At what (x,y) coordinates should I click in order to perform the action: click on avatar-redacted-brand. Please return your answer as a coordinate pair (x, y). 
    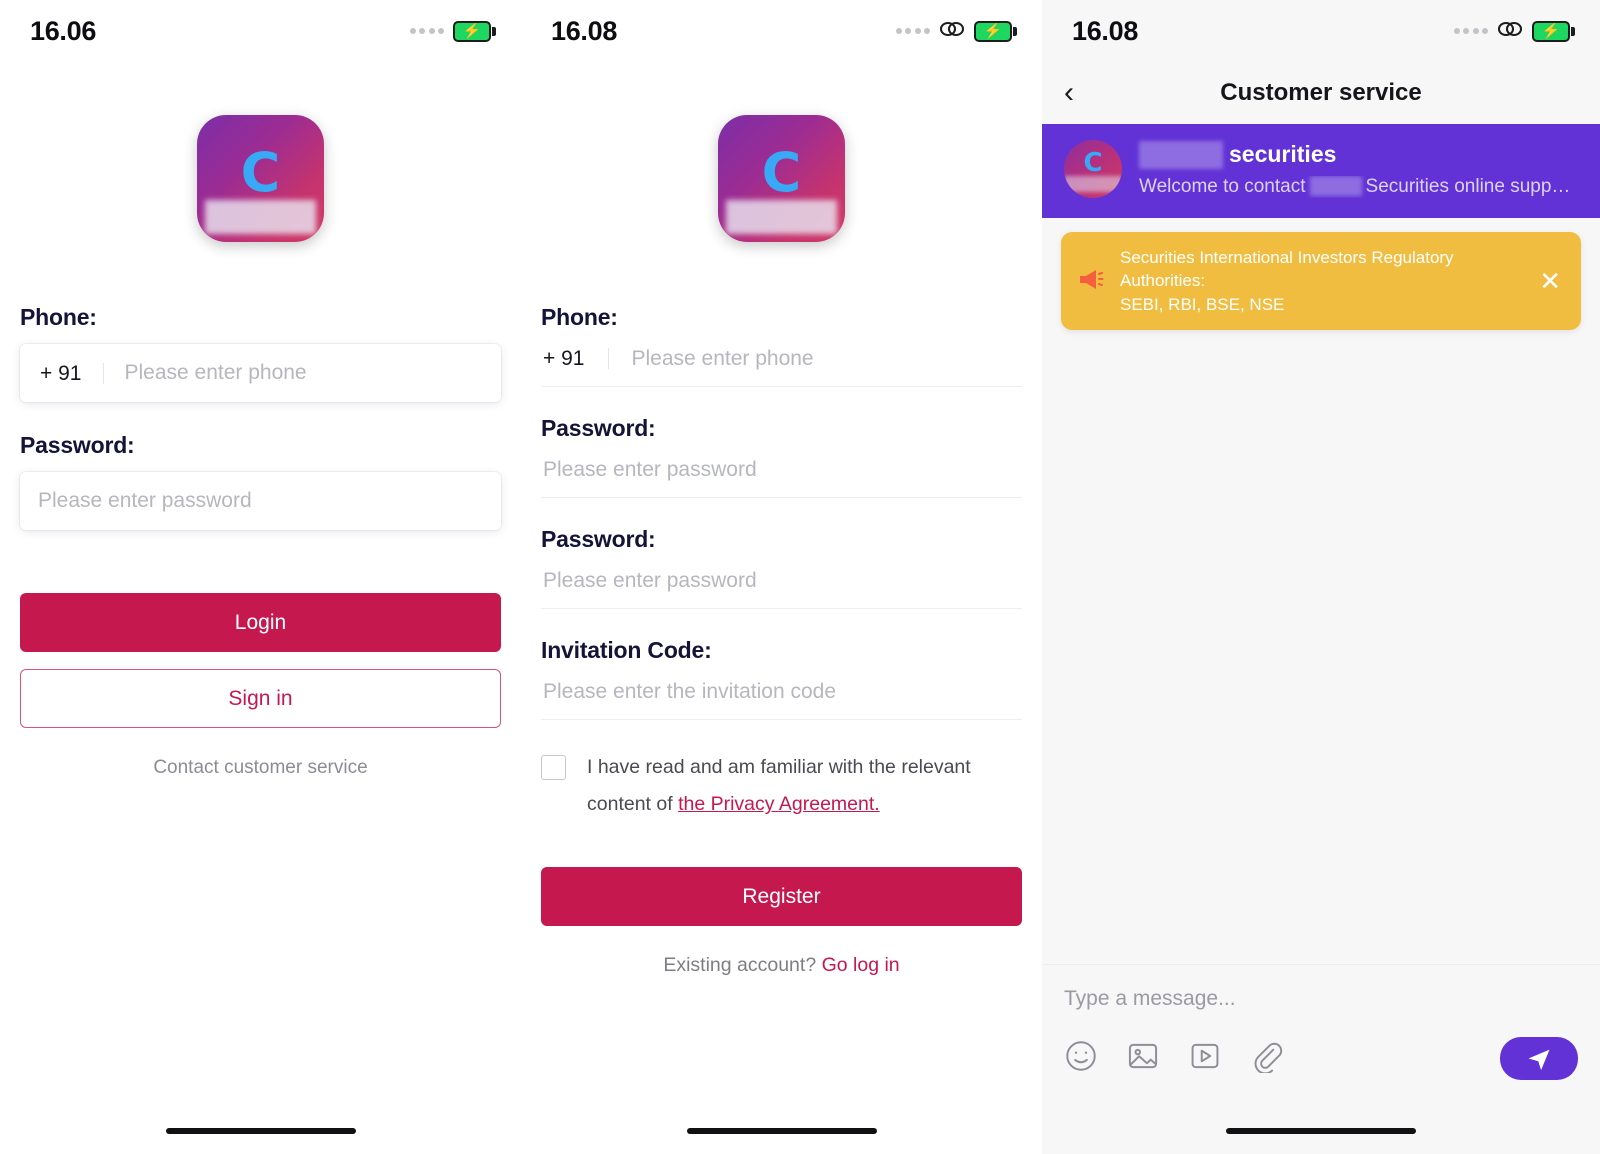
    Looking at the image, I should click on (1093, 184).